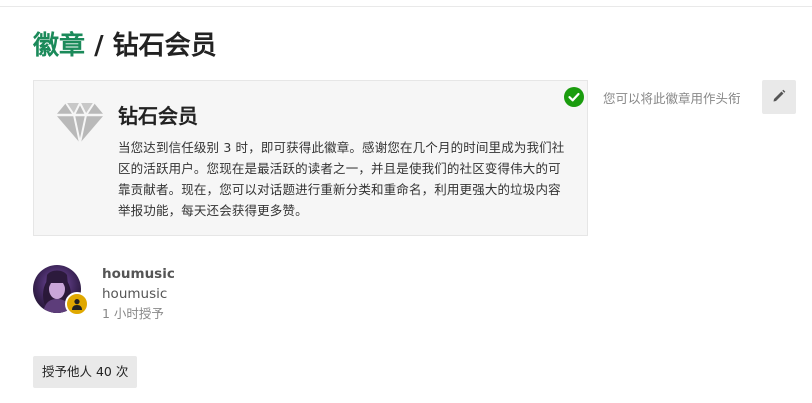 Image resolution: width=812 pixels, height=403 pixels. What do you see at coordinates (406, 3) in the screenshot?
I see `header-divider` at bounding box center [406, 3].